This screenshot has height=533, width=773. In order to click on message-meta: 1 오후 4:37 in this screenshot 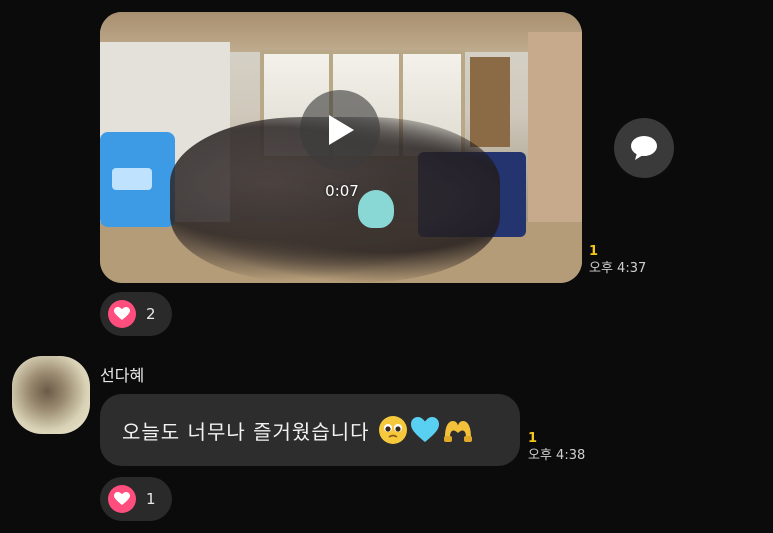, I will do `click(617, 260)`.